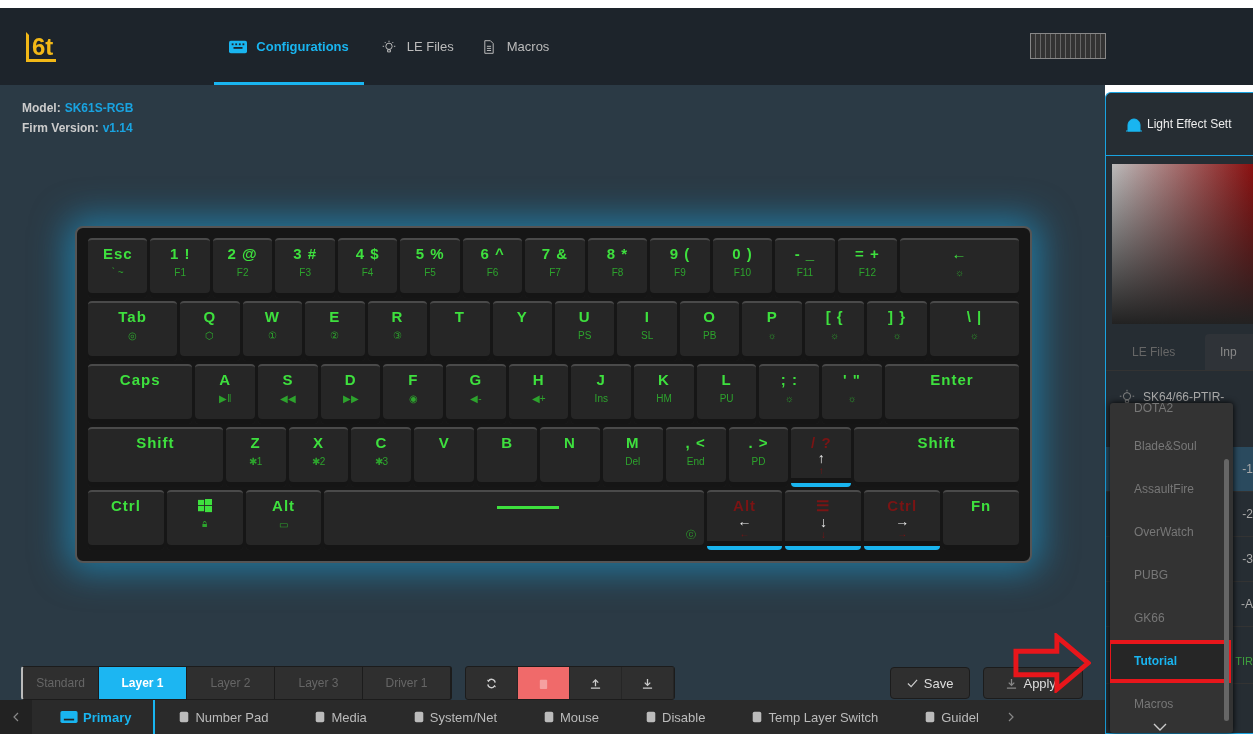  I want to click on color-picker, so click(1182, 244).